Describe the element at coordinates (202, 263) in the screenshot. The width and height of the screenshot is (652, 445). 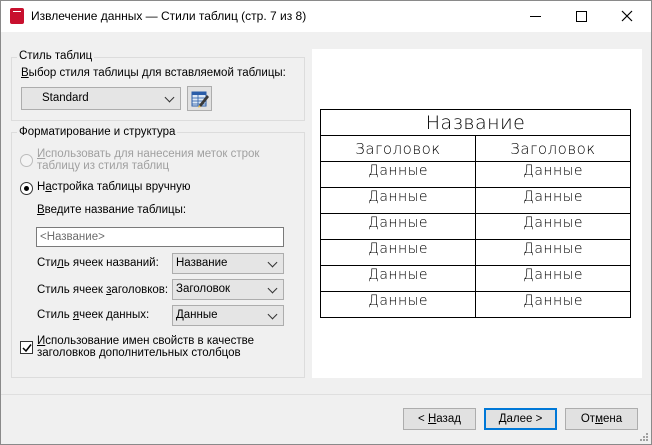
I see `title-cell-style-value: Название` at that location.